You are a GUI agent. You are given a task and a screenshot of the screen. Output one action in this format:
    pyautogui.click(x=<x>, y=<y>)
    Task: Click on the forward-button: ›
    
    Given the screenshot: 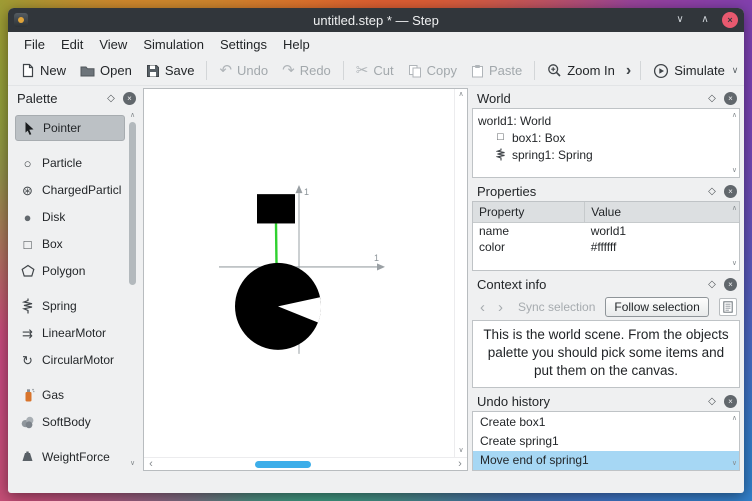 What is the action you would take?
    pyautogui.click(x=500, y=307)
    